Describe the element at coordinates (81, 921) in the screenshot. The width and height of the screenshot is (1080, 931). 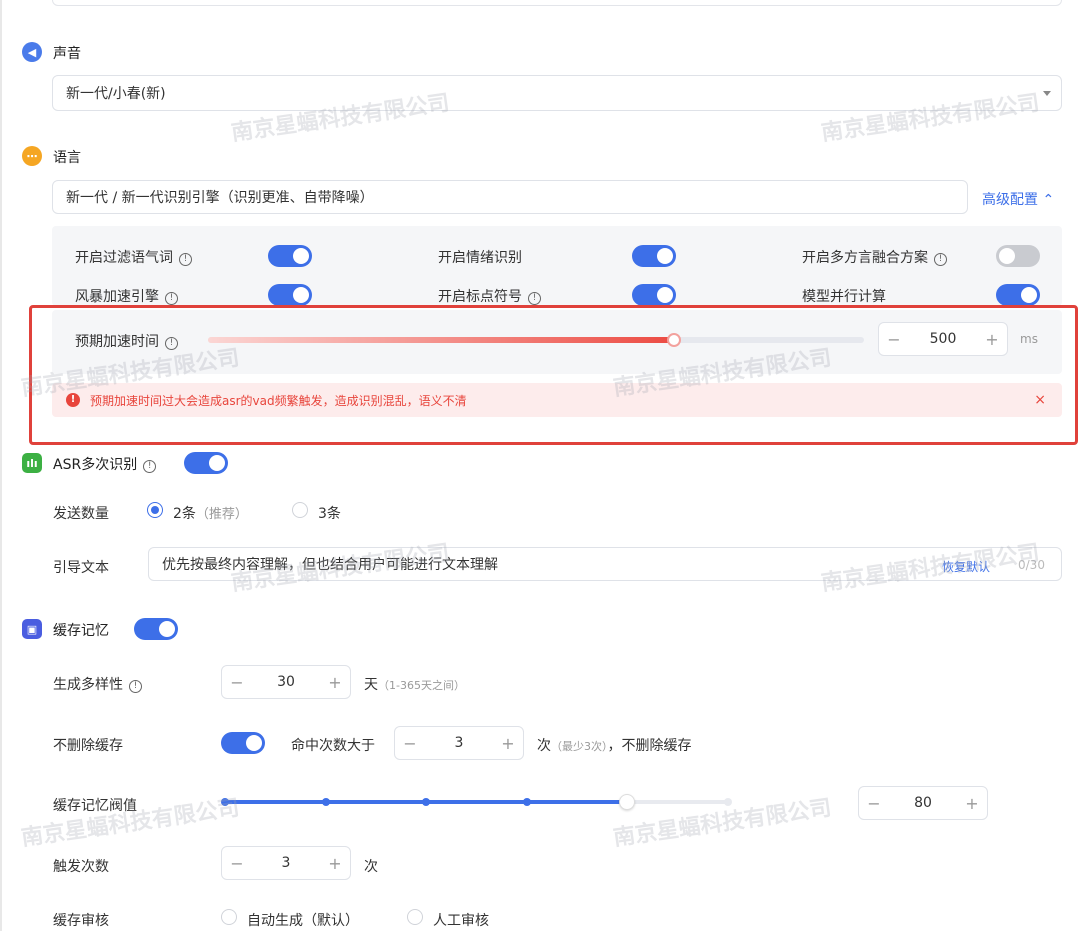
I see `cache-review-label: 缓存审核` at that location.